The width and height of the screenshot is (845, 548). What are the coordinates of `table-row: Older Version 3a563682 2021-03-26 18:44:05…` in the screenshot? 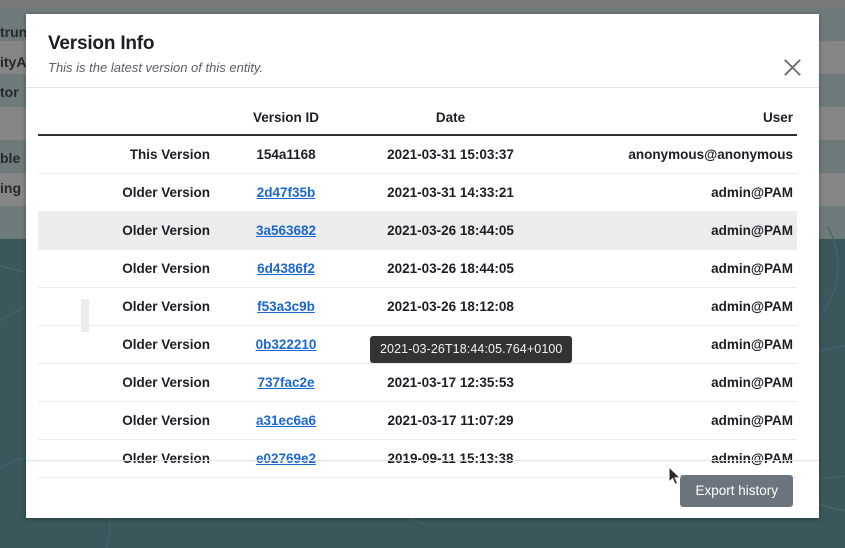 It's located at (417, 230).